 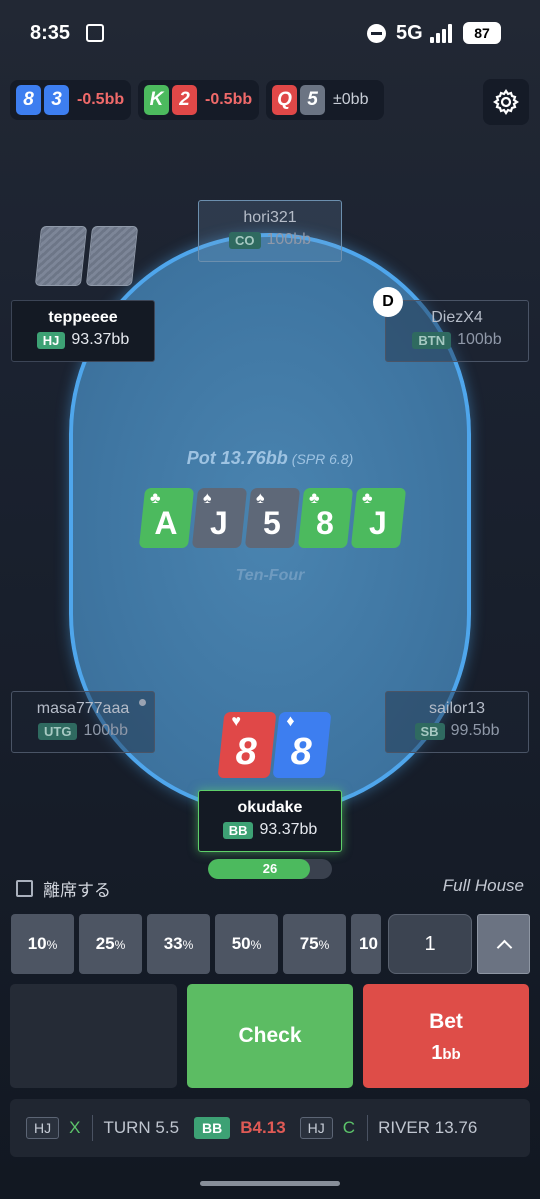 What do you see at coordinates (351, 99) in the screenshot?
I see `history-result: ±0bb` at bounding box center [351, 99].